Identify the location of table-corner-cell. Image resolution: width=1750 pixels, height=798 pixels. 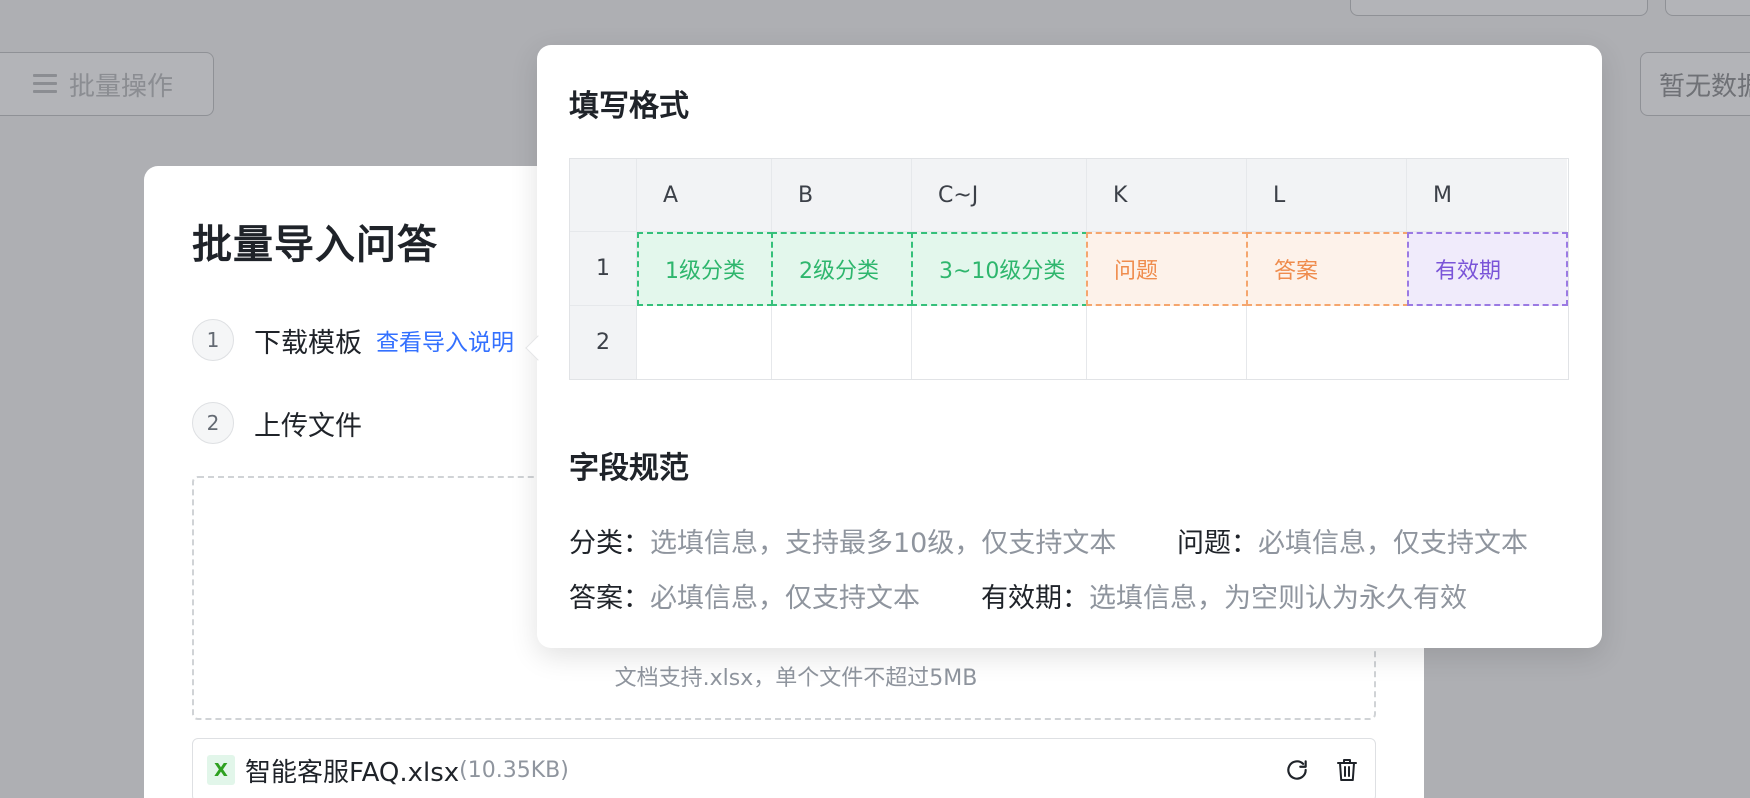
(603, 195).